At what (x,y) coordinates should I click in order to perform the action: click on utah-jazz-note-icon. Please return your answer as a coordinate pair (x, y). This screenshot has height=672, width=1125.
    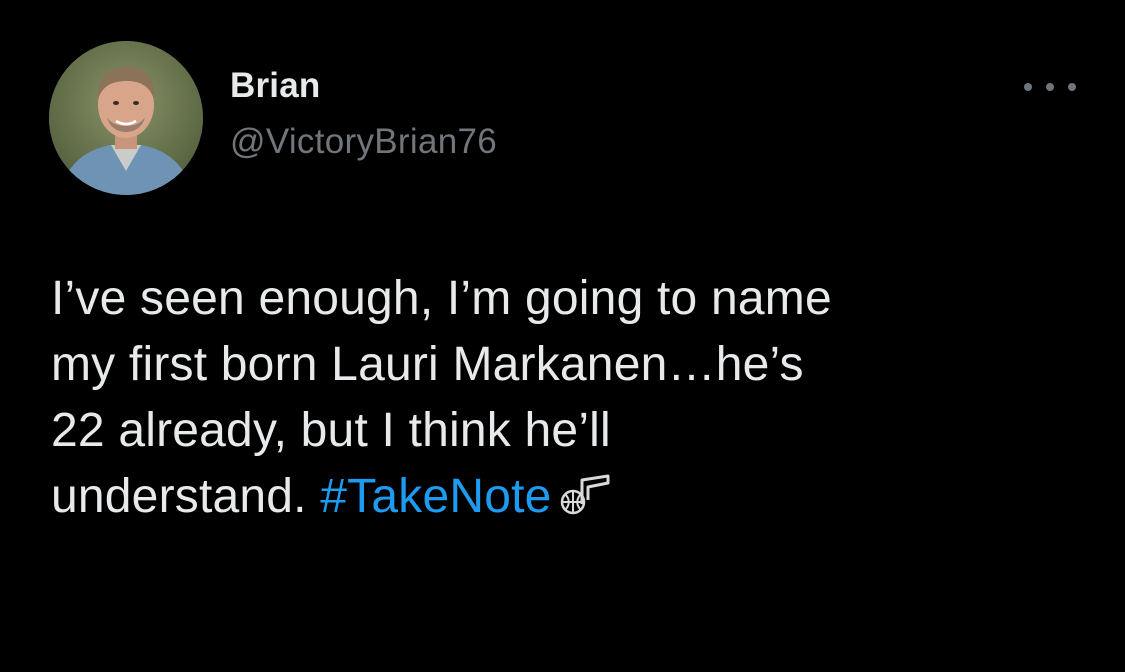
    Looking at the image, I should click on (586, 501).